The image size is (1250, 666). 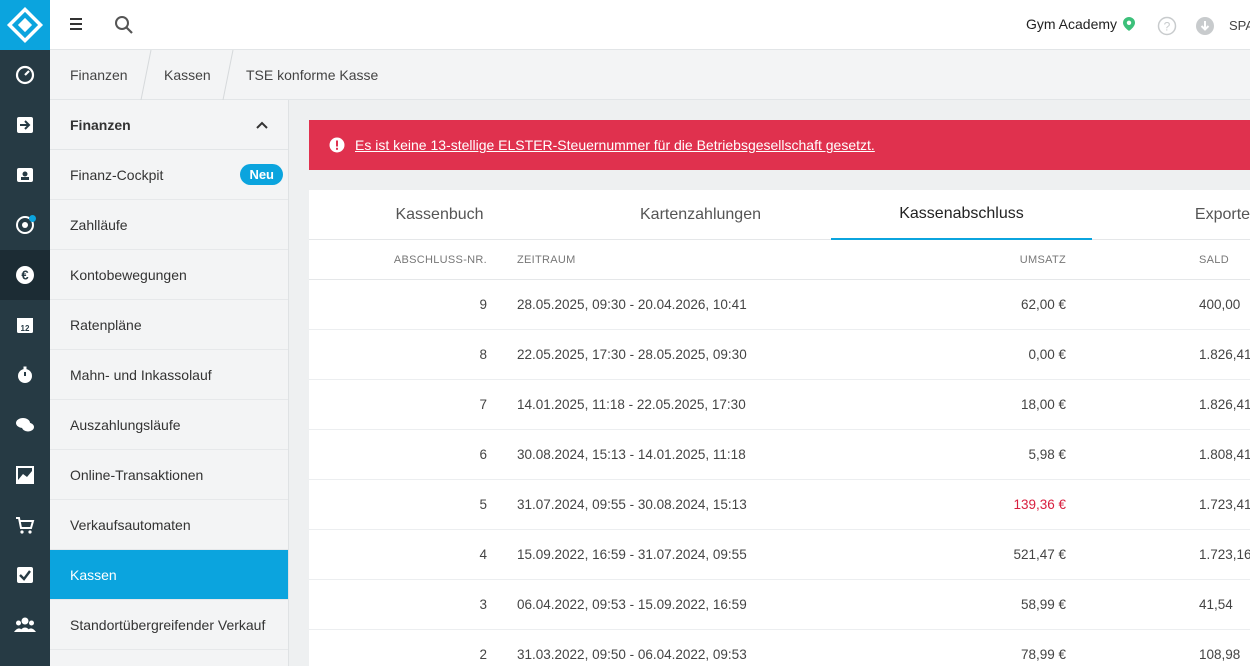 I want to click on cell-nr: 7, so click(x=483, y=404).